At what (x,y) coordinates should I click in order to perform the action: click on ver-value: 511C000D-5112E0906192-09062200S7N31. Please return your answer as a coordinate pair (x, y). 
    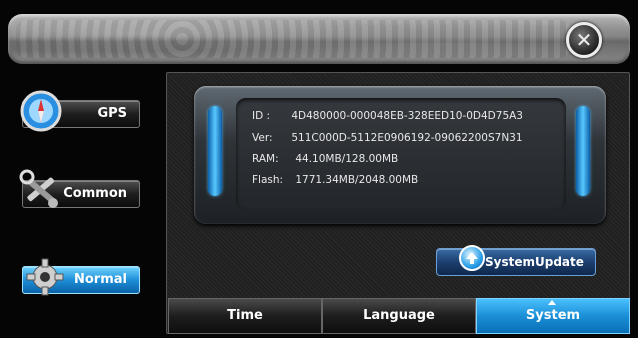
    Looking at the image, I should click on (407, 138).